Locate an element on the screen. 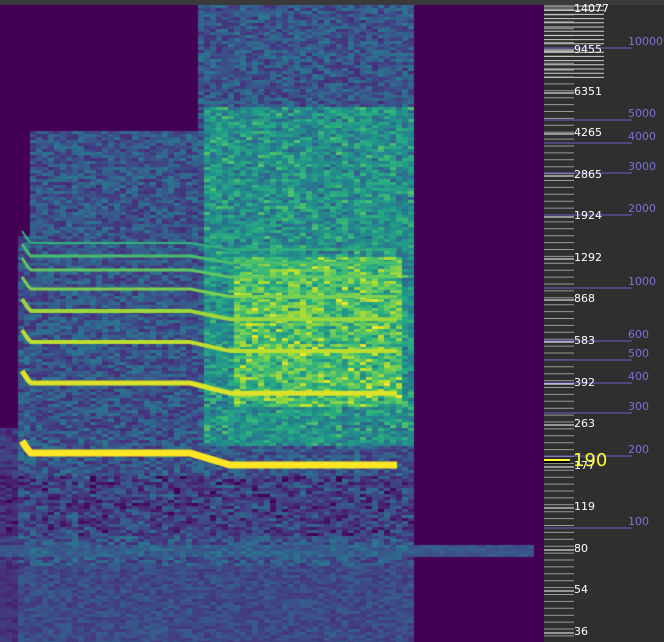 This screenshot has height=642, width=664. freq-label-3000: 3000 is located at coordinates (642, 166).